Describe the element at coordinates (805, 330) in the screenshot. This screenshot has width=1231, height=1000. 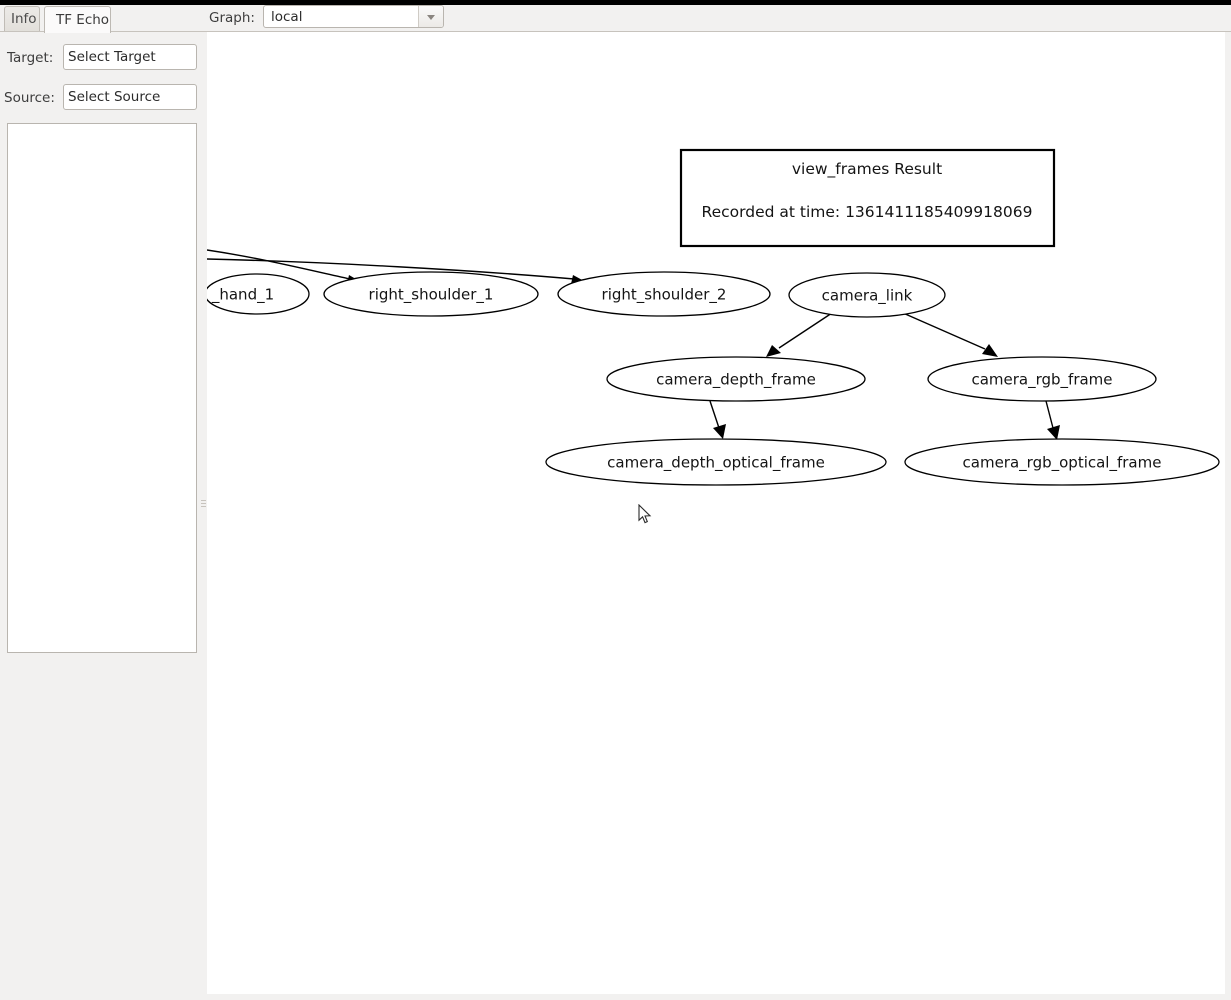
I see `edge-camera-link-to-depth-frame` at that location.